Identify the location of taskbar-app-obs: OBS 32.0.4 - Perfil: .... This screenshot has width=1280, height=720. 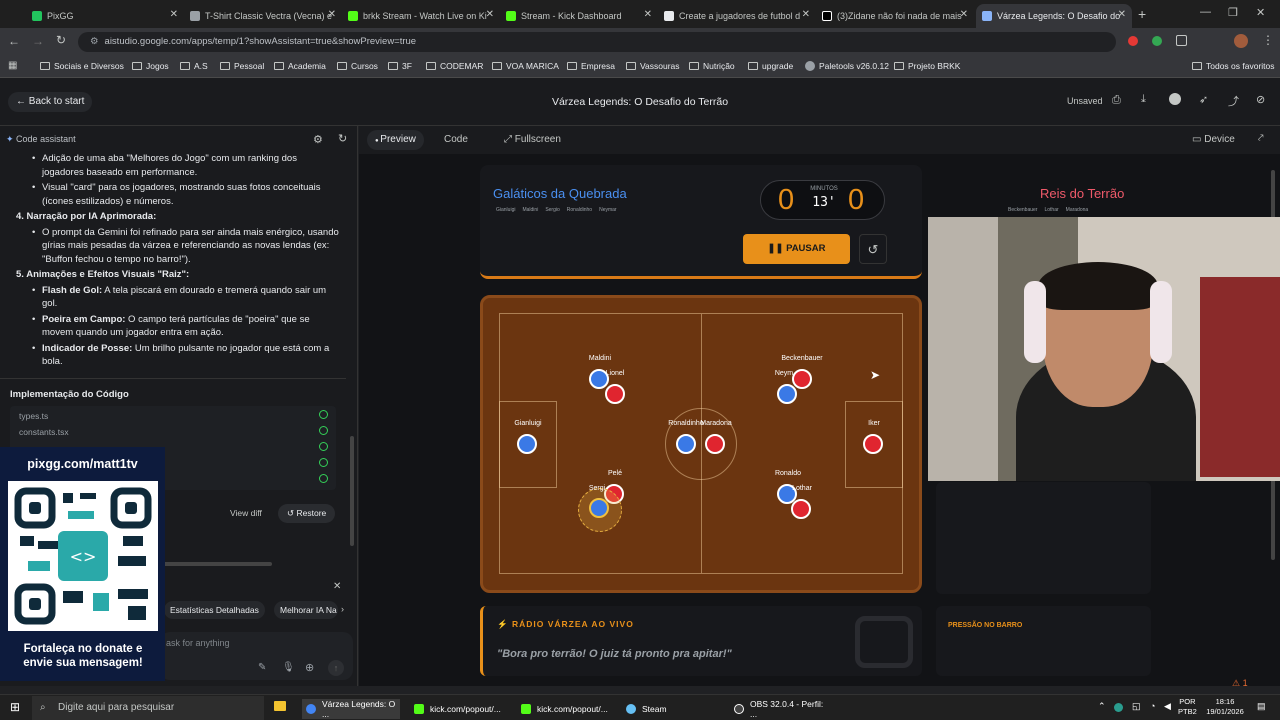
(780, 709).